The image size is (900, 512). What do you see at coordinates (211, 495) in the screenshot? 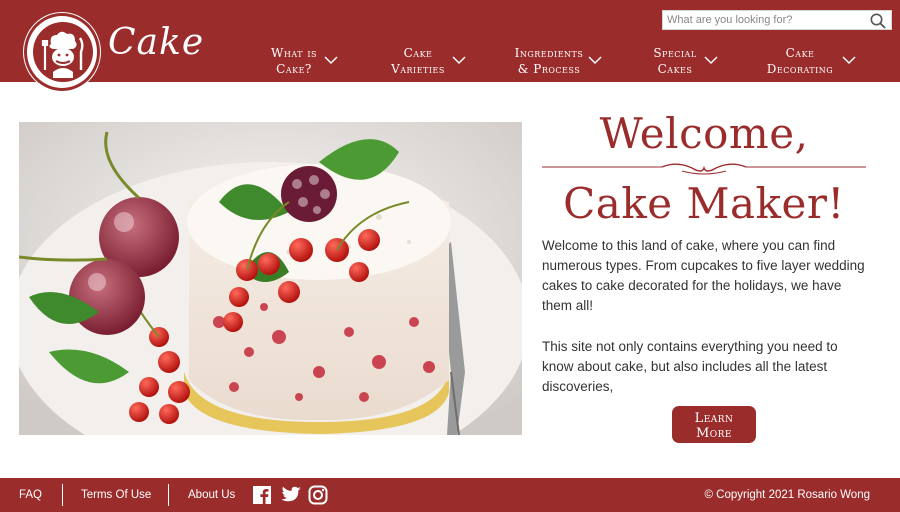
I see `footer-link-about: About Us` at bounding box center [211, 495].